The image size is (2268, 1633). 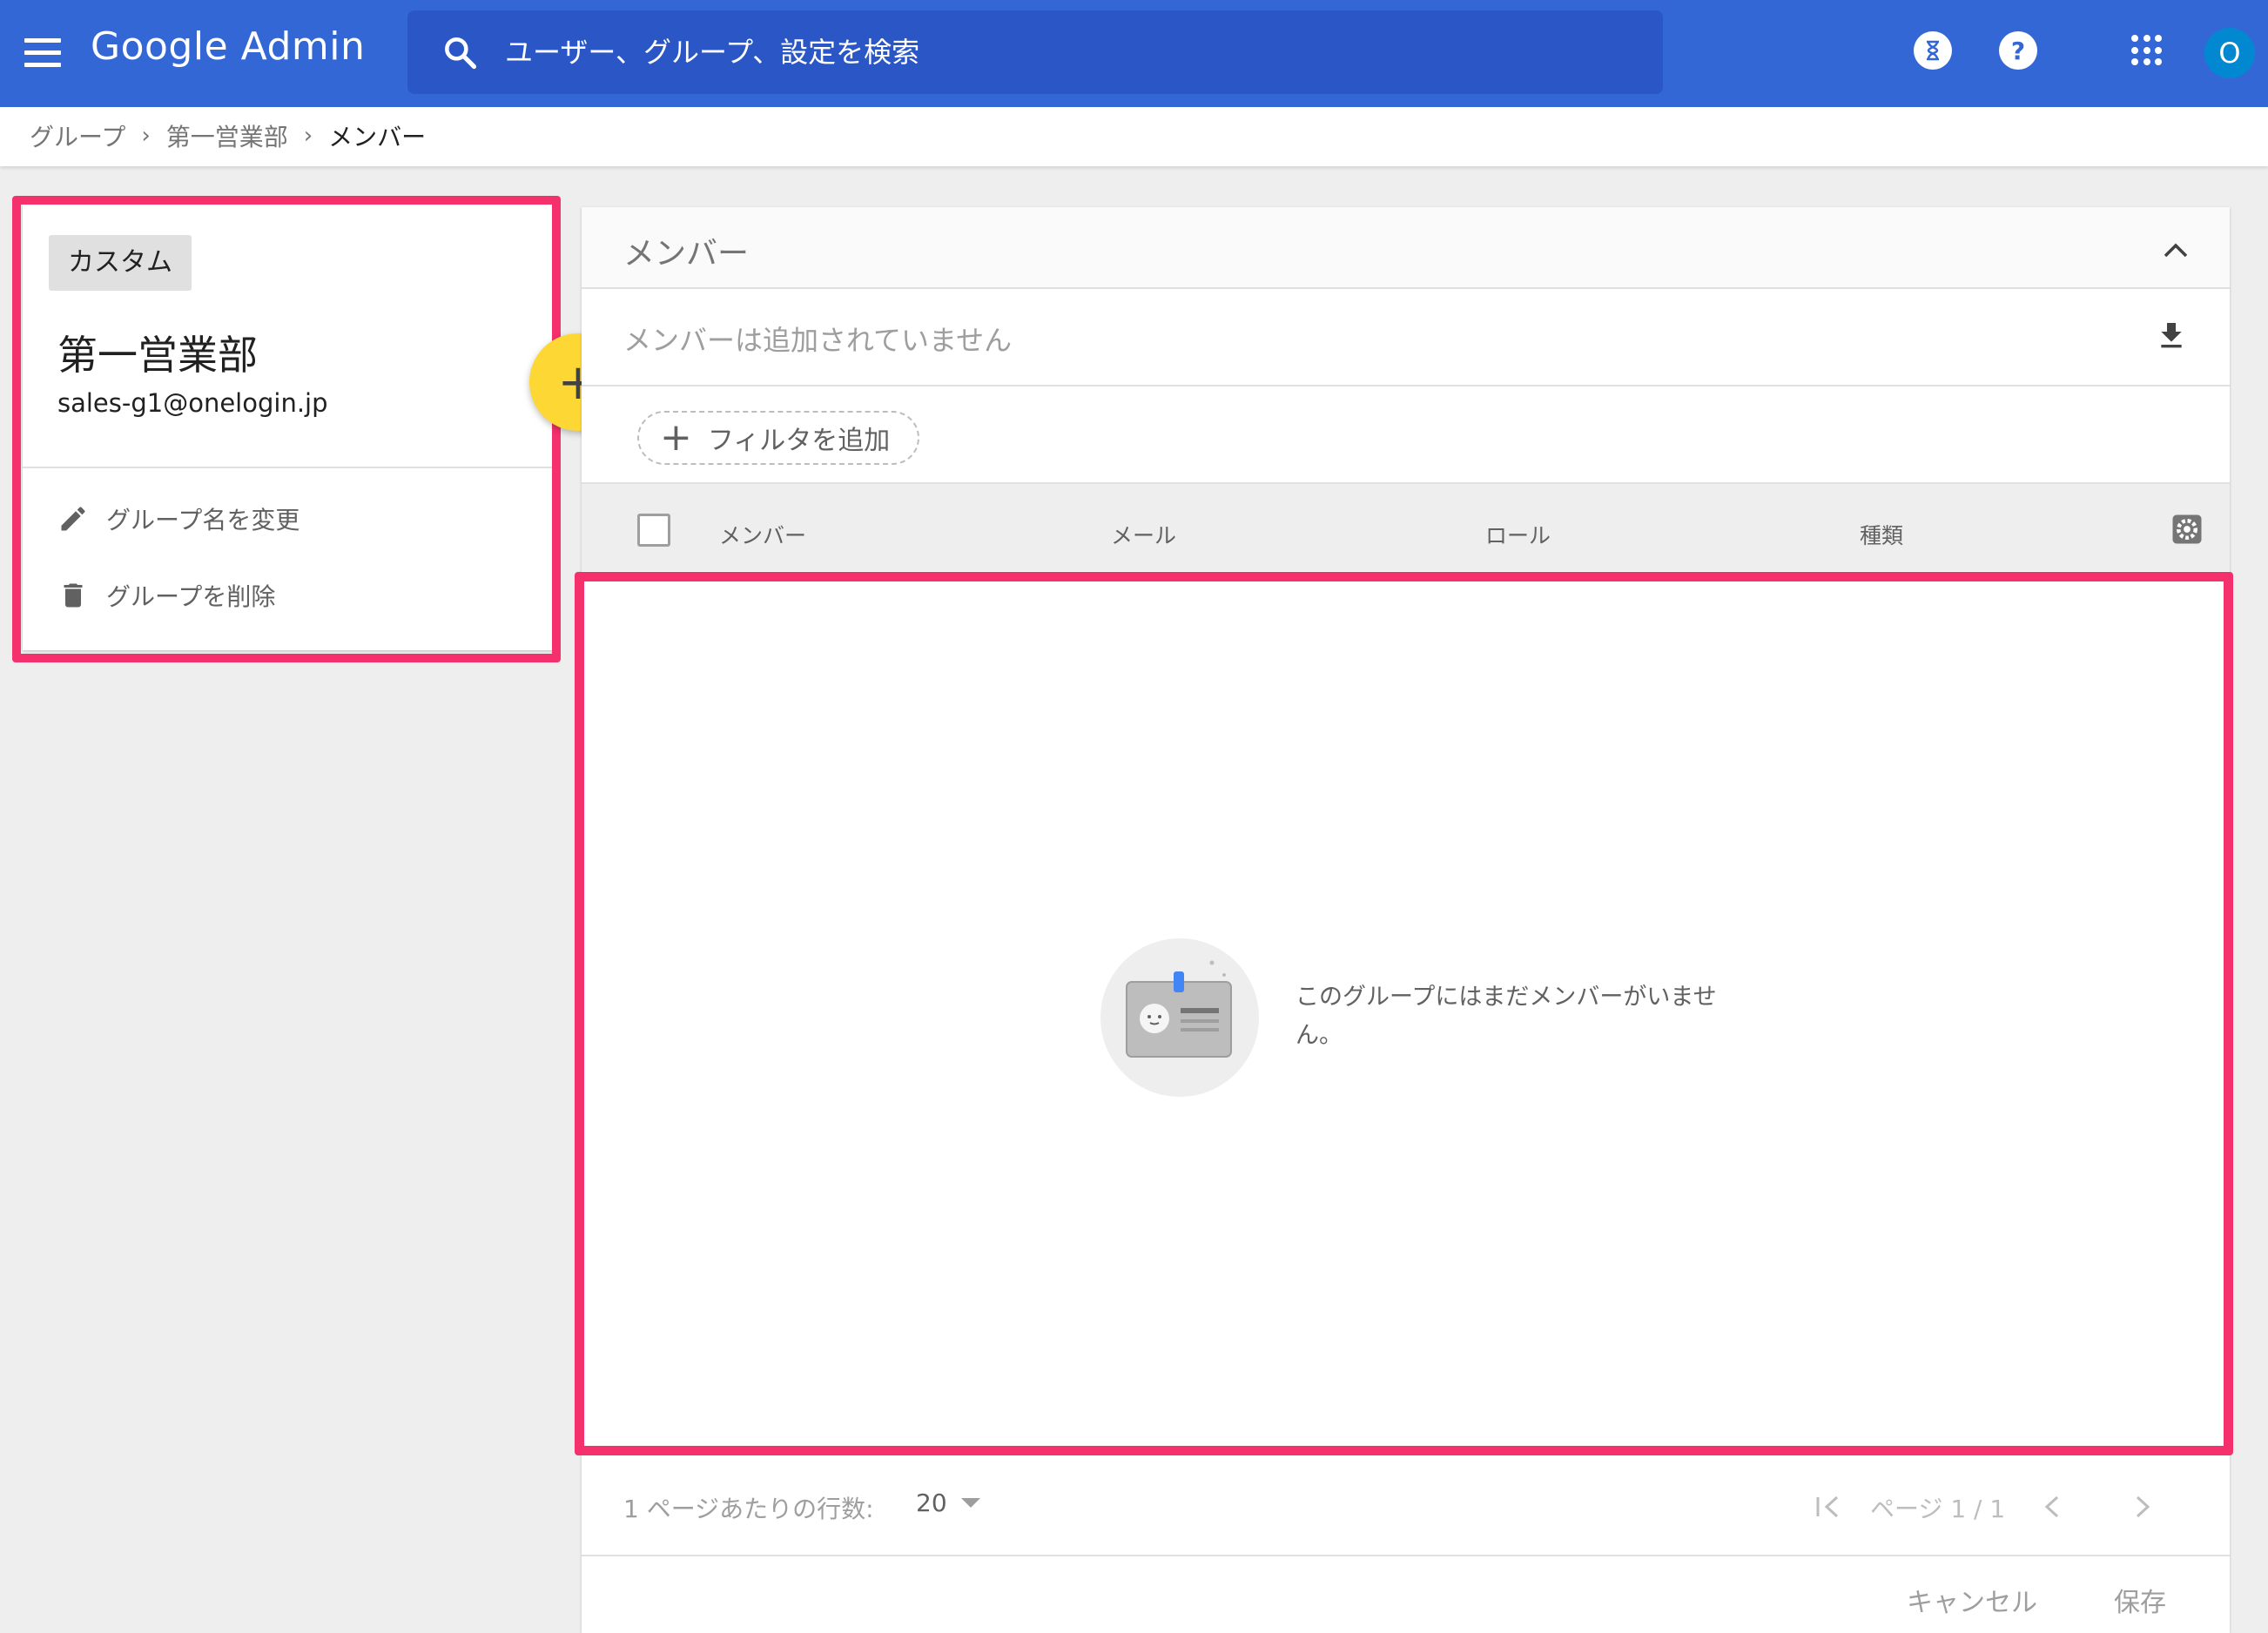 I want to click on app-brand: Google Admin, so click(x=228, y=46).